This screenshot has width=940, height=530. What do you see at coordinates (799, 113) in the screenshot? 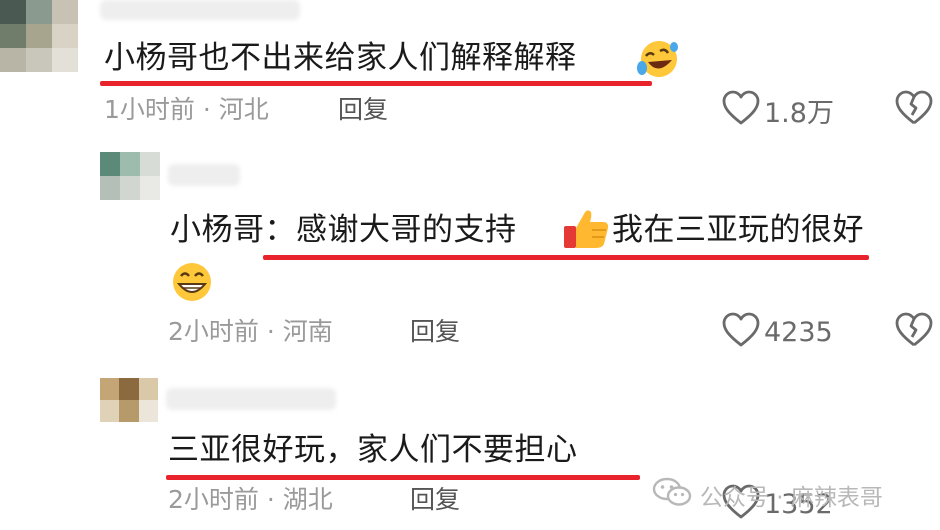
I see `like-count: 1.8万` at bounding box center [799, 113].